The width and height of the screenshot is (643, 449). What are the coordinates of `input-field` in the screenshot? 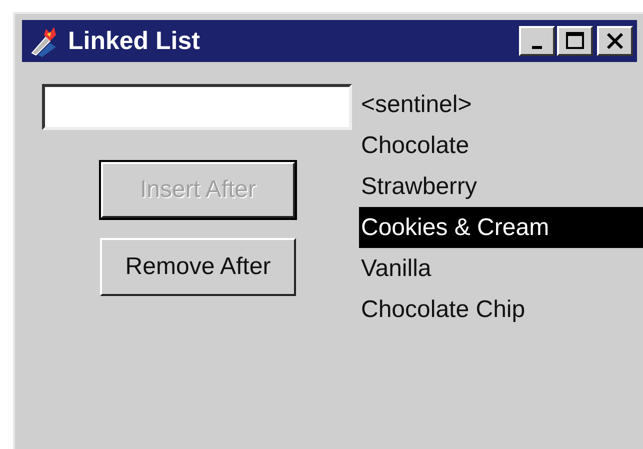 It's located at (197, 107).